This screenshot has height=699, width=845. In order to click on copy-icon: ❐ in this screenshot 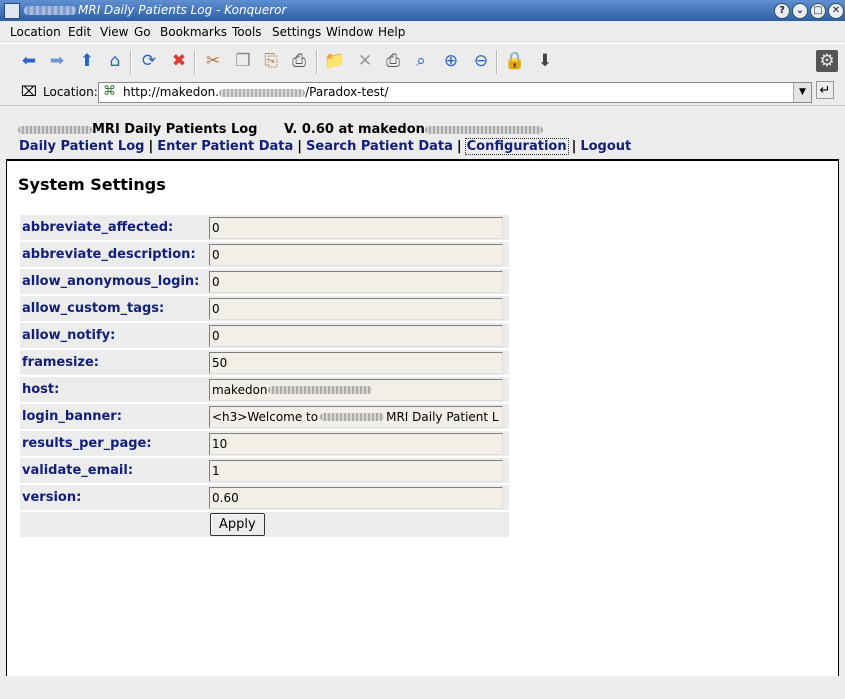, I will do `click(243, 61)`.